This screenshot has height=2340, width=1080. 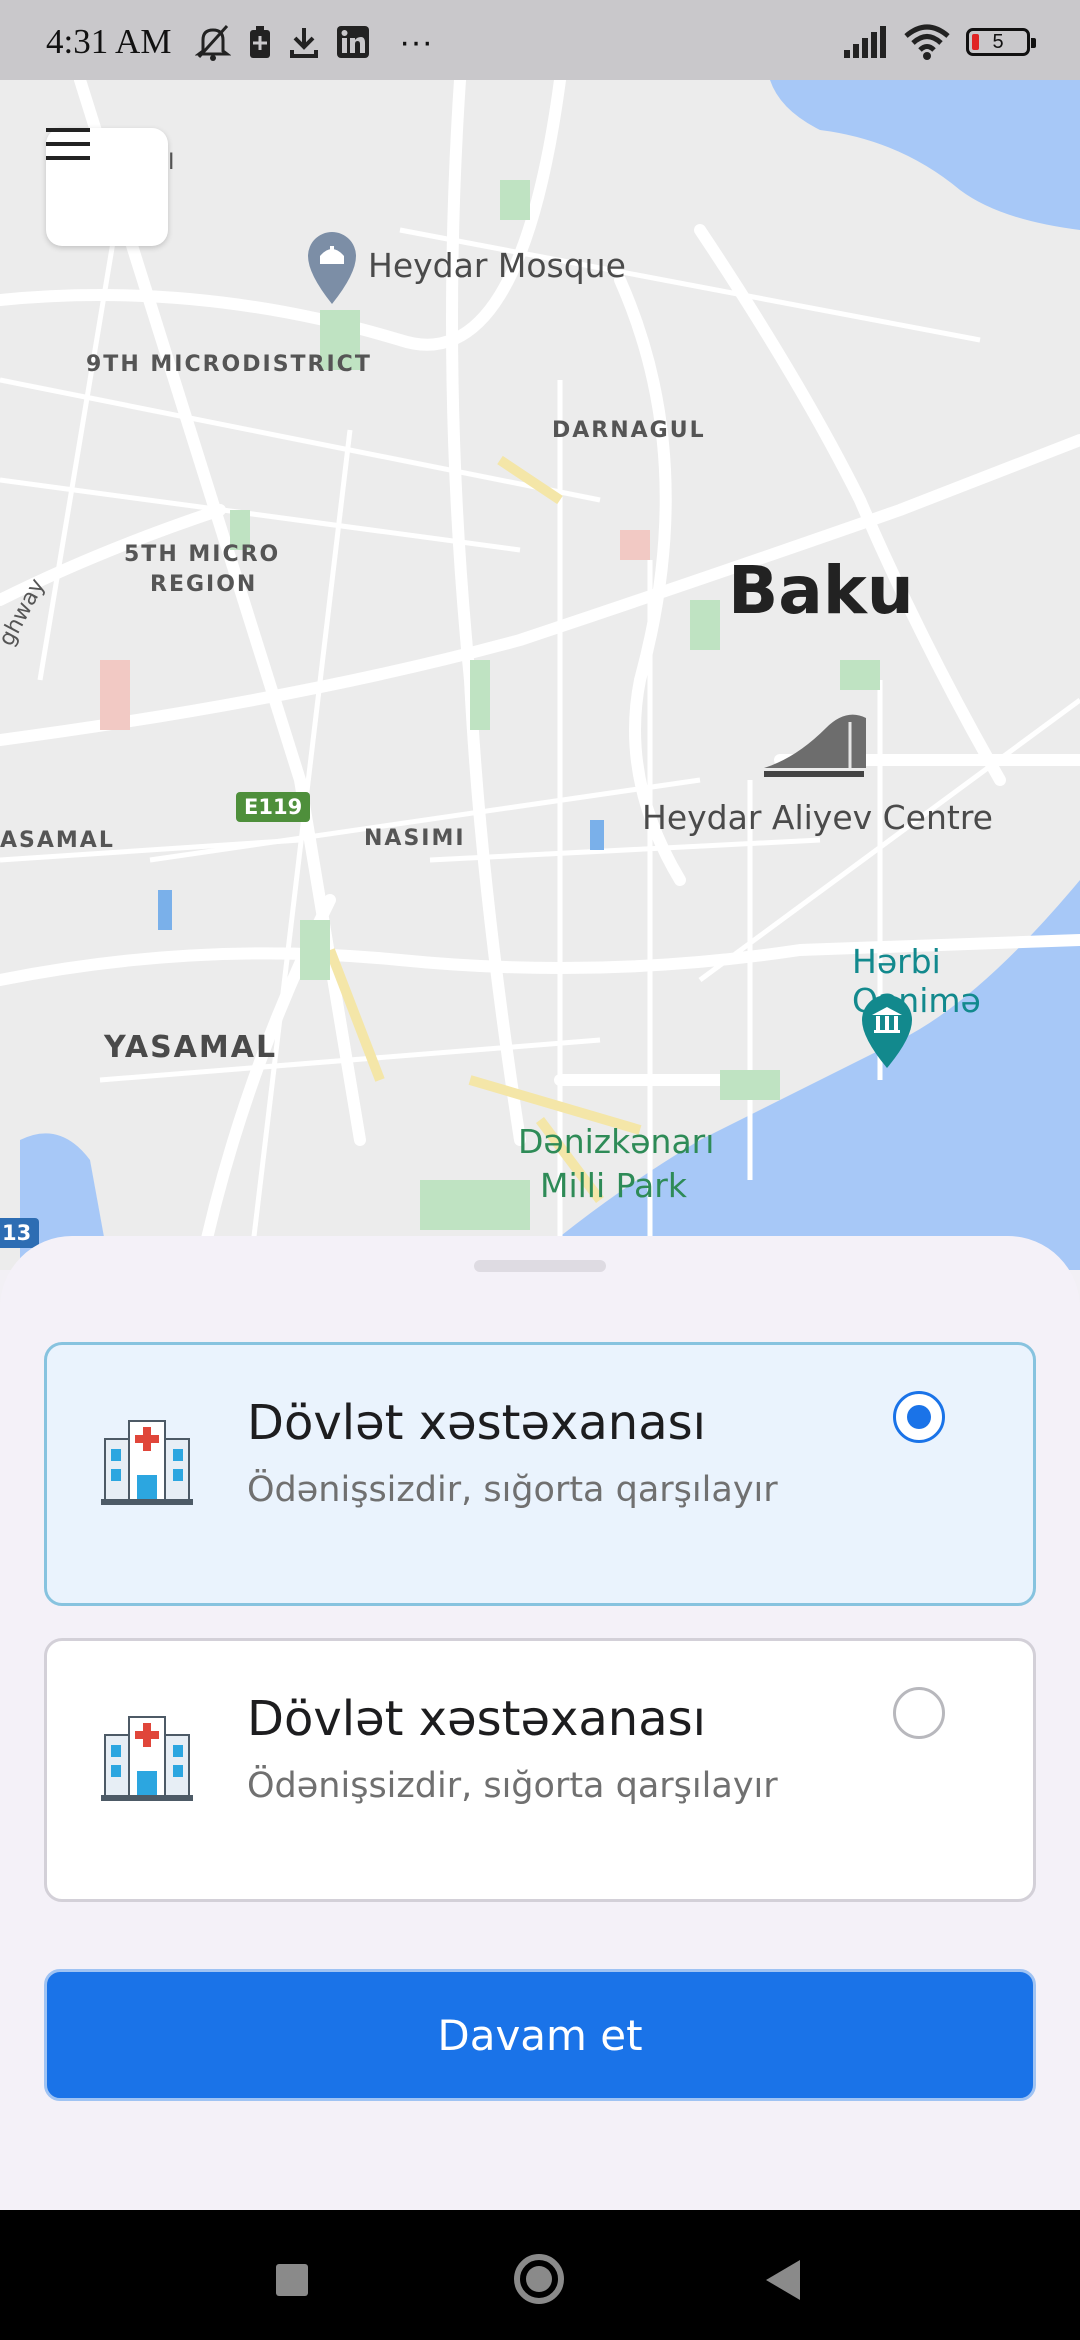 I want to click on district-yasamal: YASAMAL, so click(x=191, y=1047).